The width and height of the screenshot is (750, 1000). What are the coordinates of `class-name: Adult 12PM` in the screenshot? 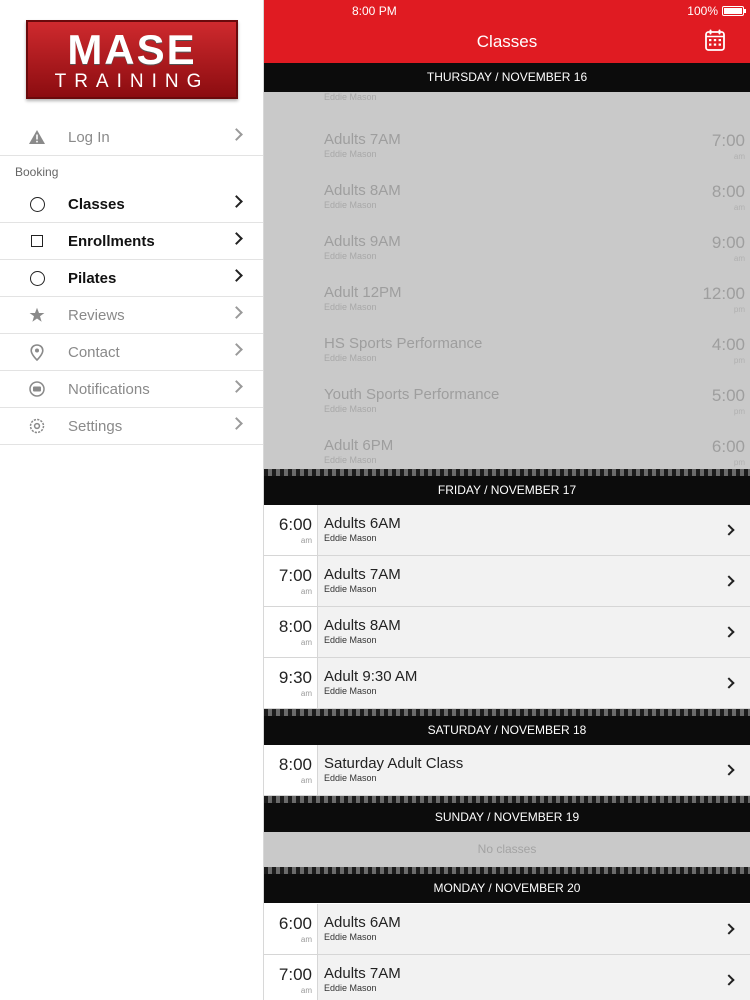 It's located at (363, 292).